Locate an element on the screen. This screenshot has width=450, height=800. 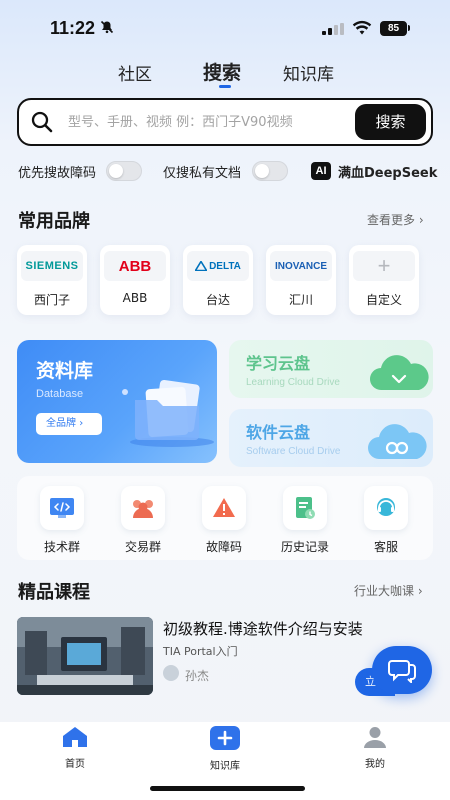
tool-trade-group: 交易群 is located at coordinates (143, 520).